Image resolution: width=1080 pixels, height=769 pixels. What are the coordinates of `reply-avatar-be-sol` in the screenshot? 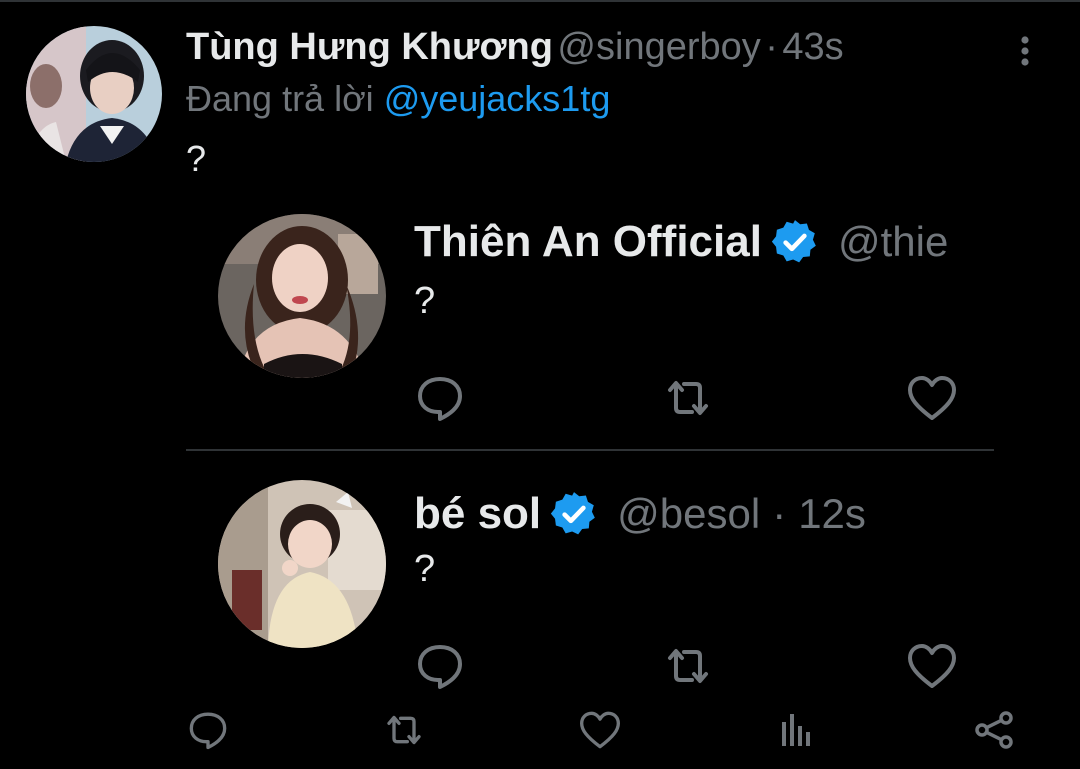 It's located at (302, 564).